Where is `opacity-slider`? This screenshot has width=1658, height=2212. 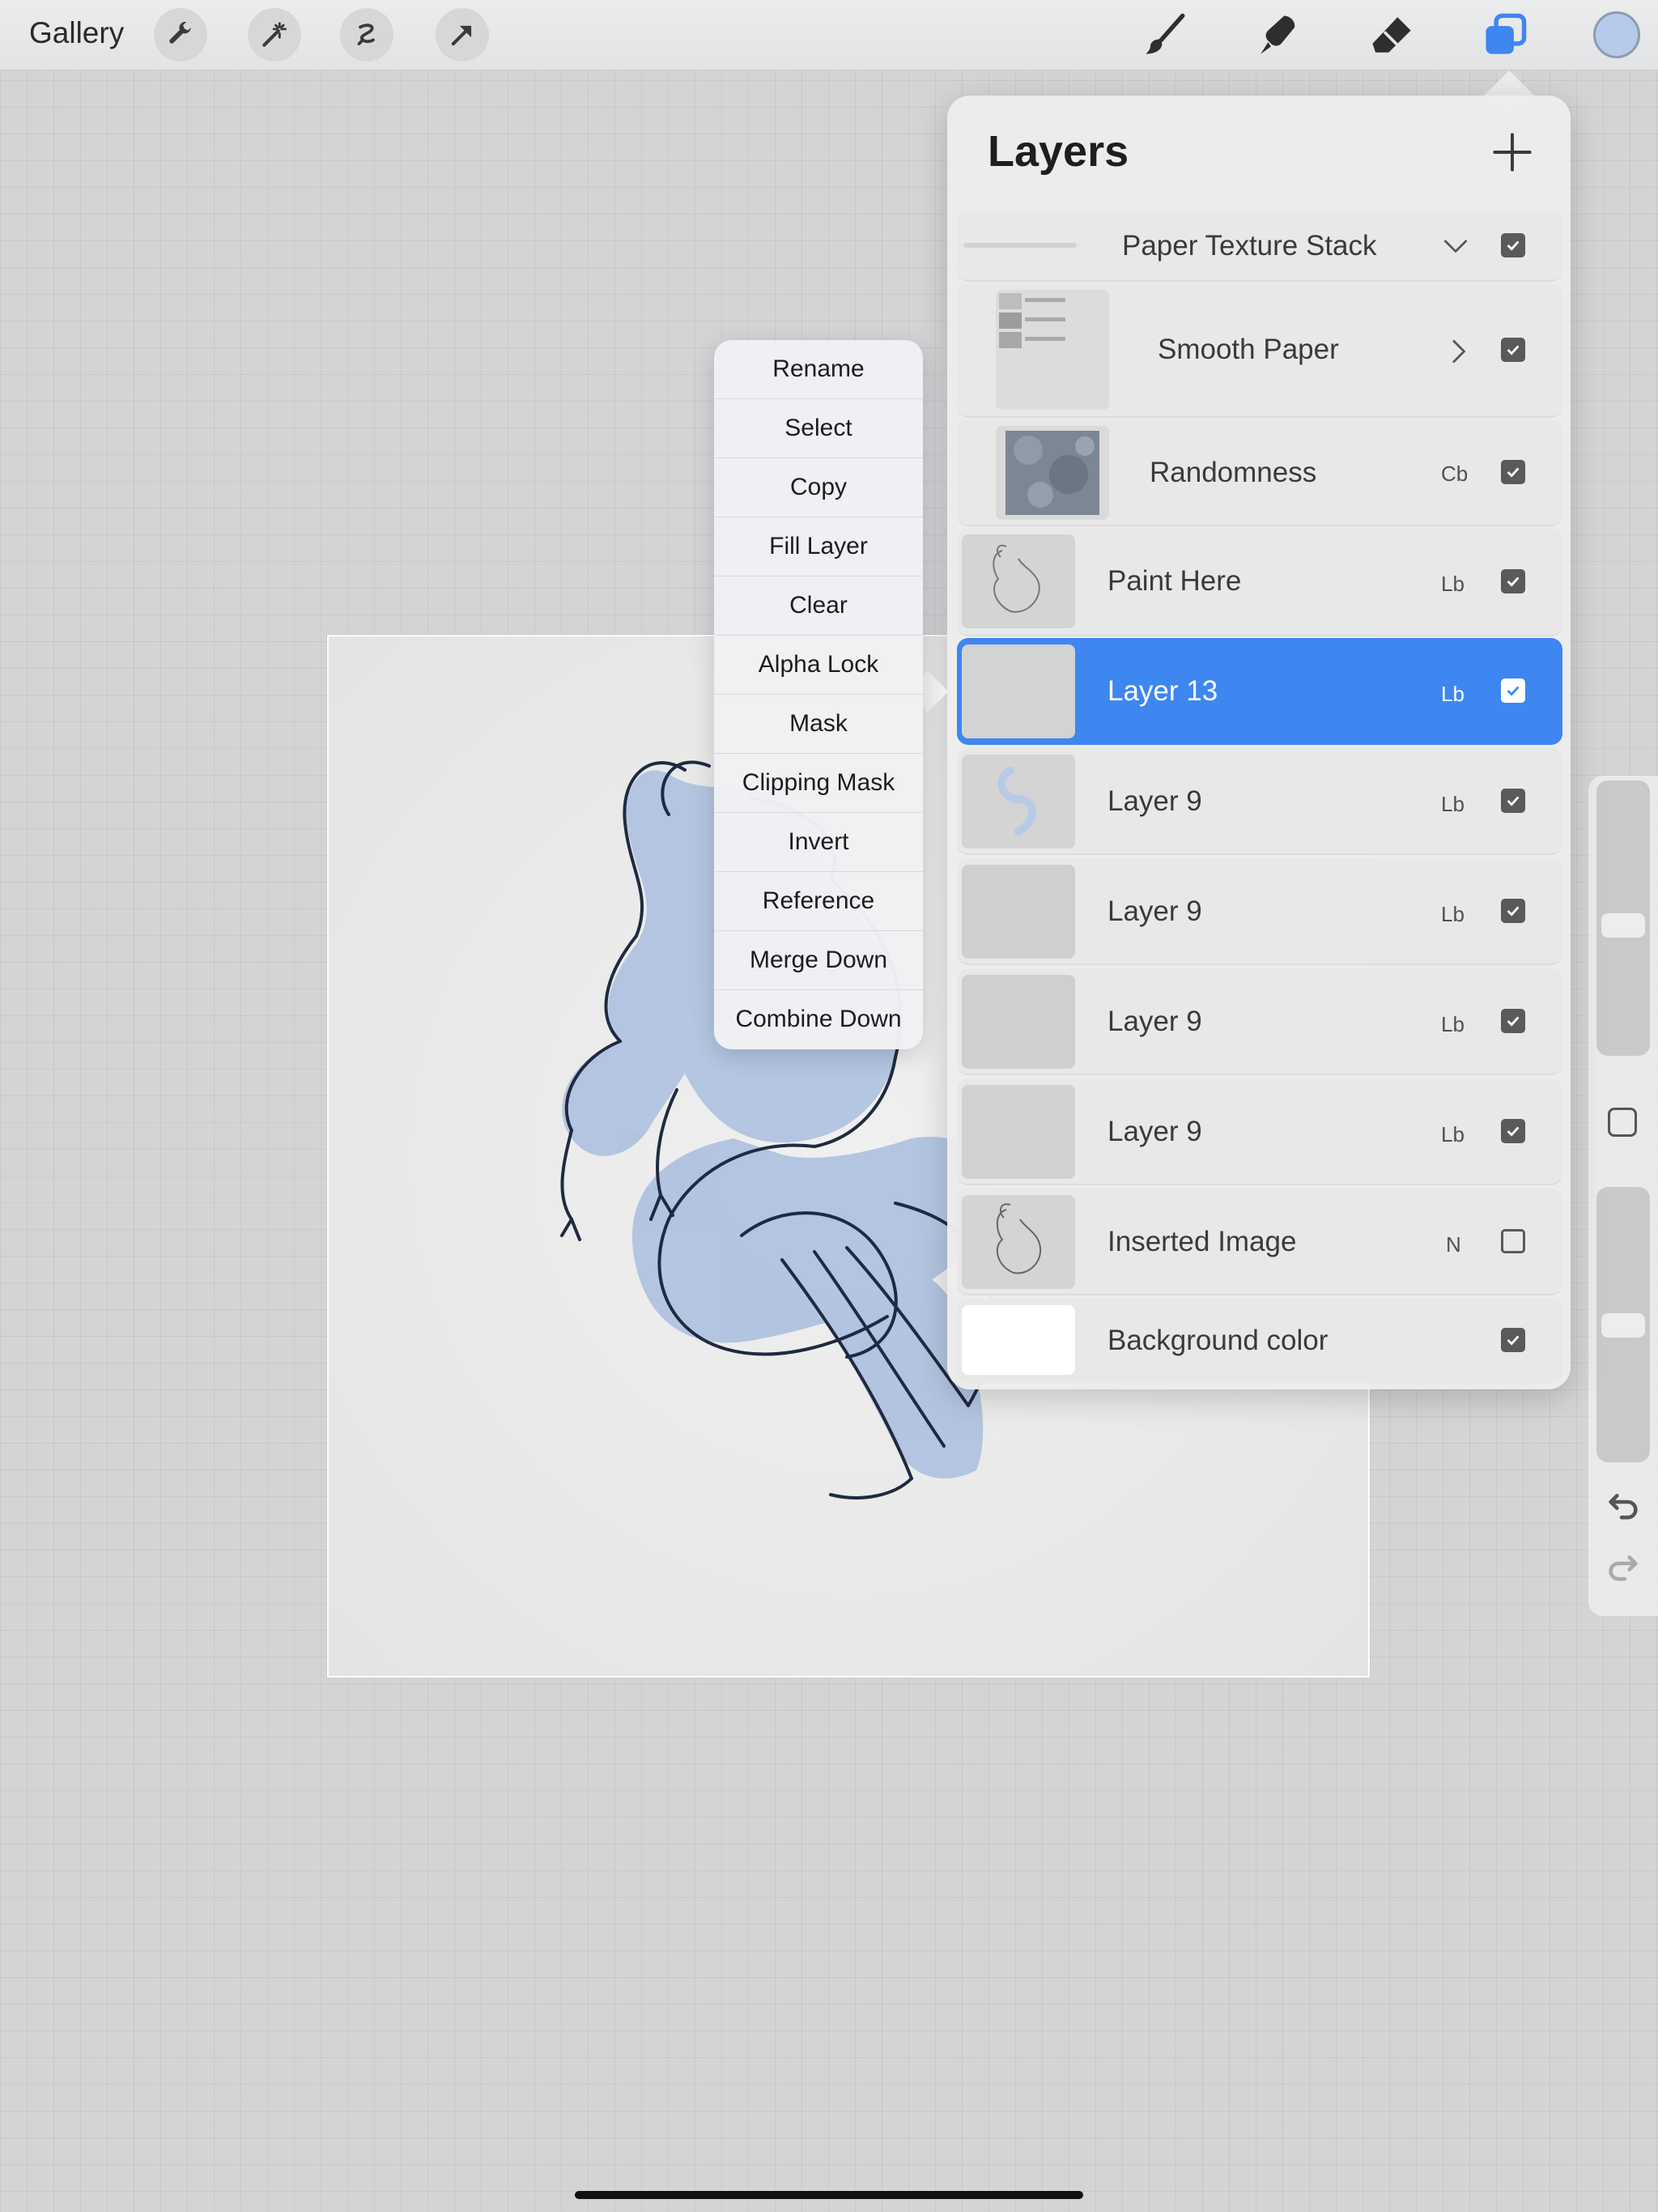 opacity-slider is located at coordinates (1623, 1324).